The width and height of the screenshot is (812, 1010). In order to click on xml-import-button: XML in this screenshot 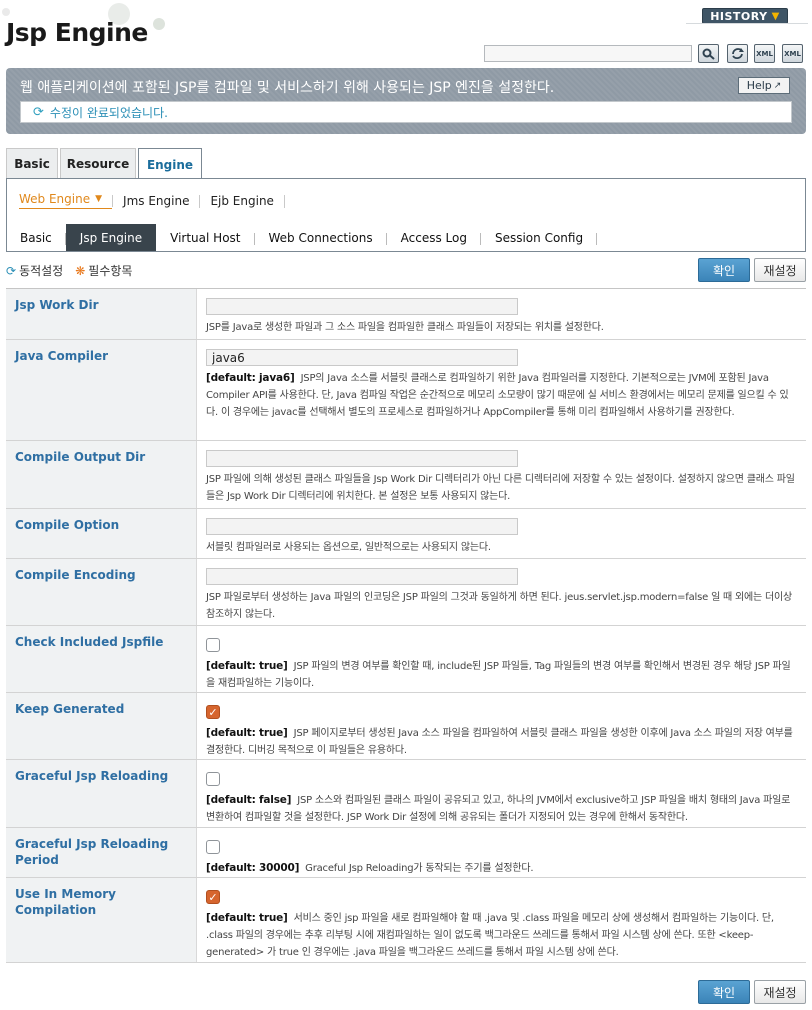, I will do `click(792, 53)`.